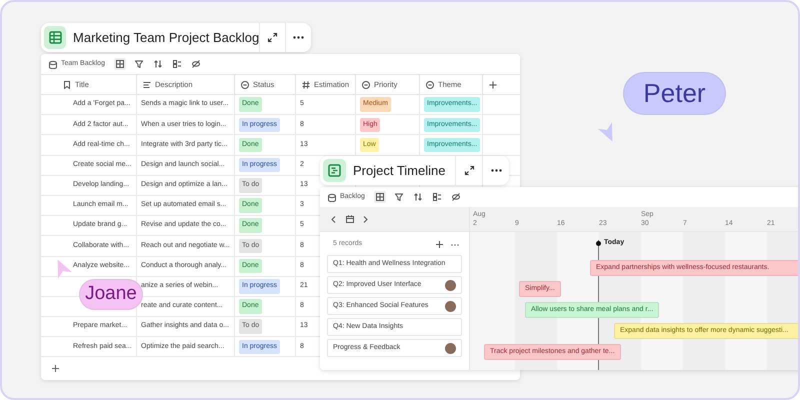 The height and width of the screenshot is (400, 800). What do you see at coordinates (147, 84) in the screenshot?
I see `text-lines-icon` at bounding box center [147, 84].